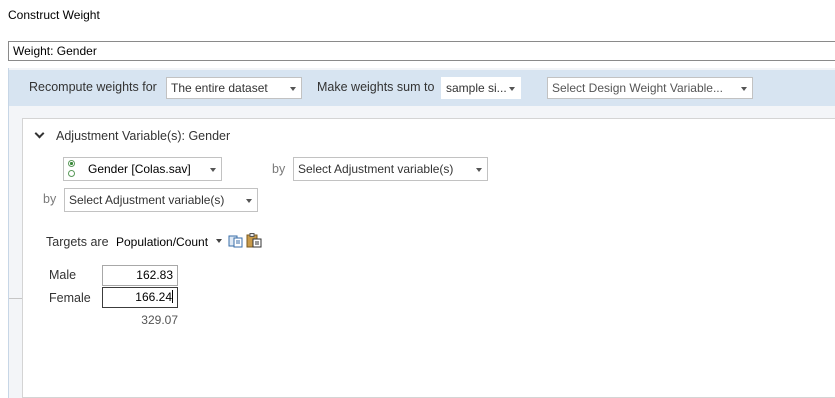  I want to click on weight-name-field: Weight: Gender, so click(421, 51).